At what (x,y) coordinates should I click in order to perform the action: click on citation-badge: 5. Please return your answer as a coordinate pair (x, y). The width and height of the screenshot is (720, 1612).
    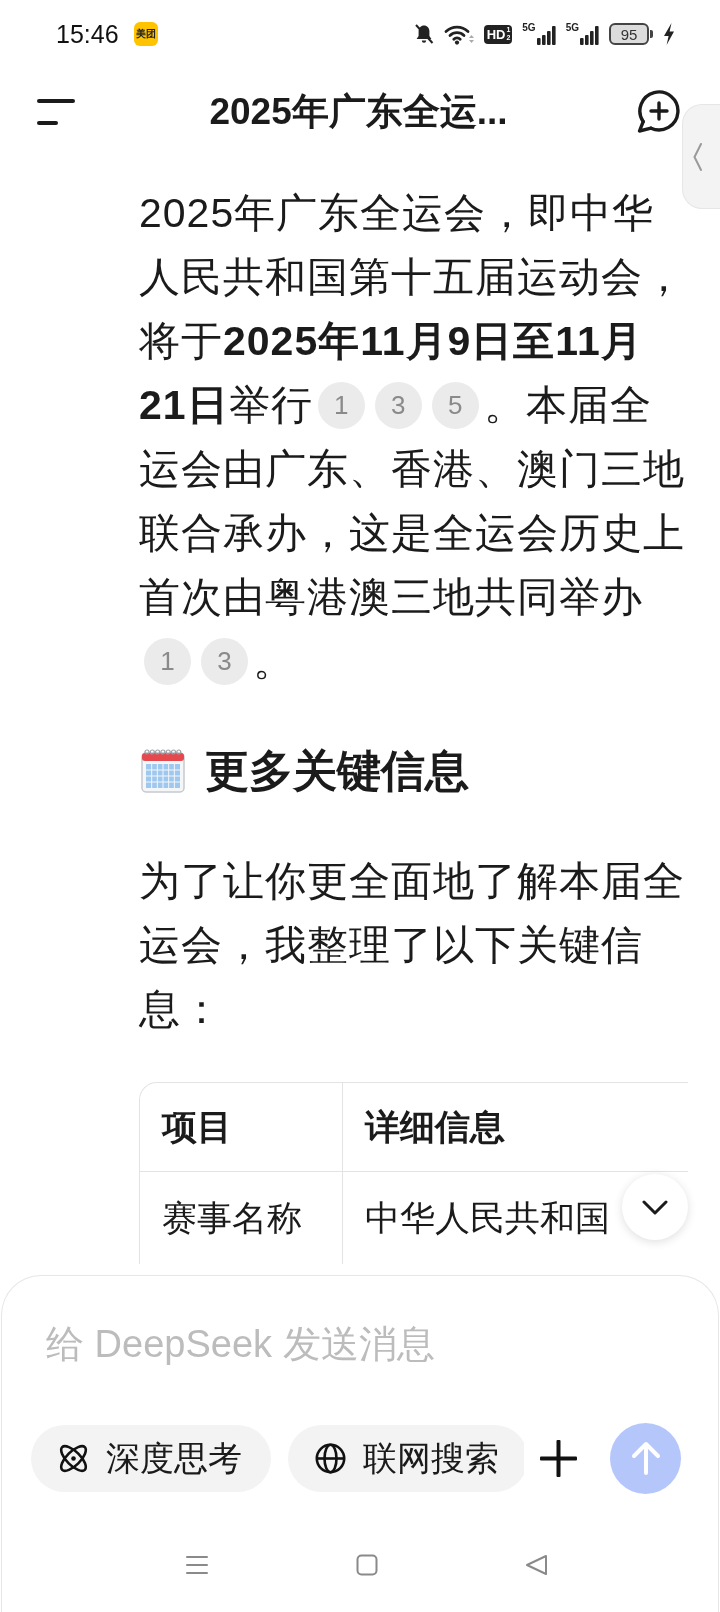
    Looking at the image, I should click on (455, 405).